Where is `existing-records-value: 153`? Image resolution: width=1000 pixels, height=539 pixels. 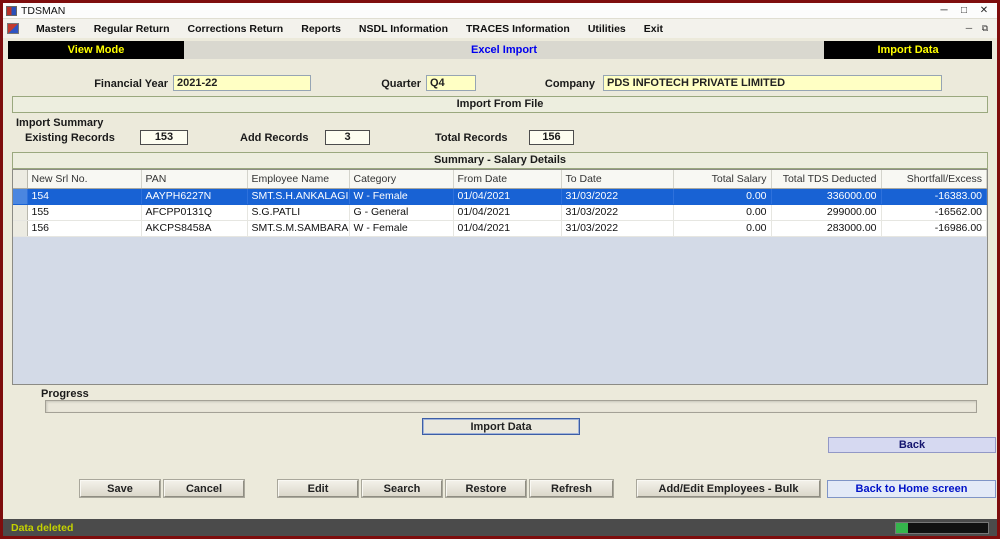
existing-records-value: 153 is located at coordinates (164, 137).